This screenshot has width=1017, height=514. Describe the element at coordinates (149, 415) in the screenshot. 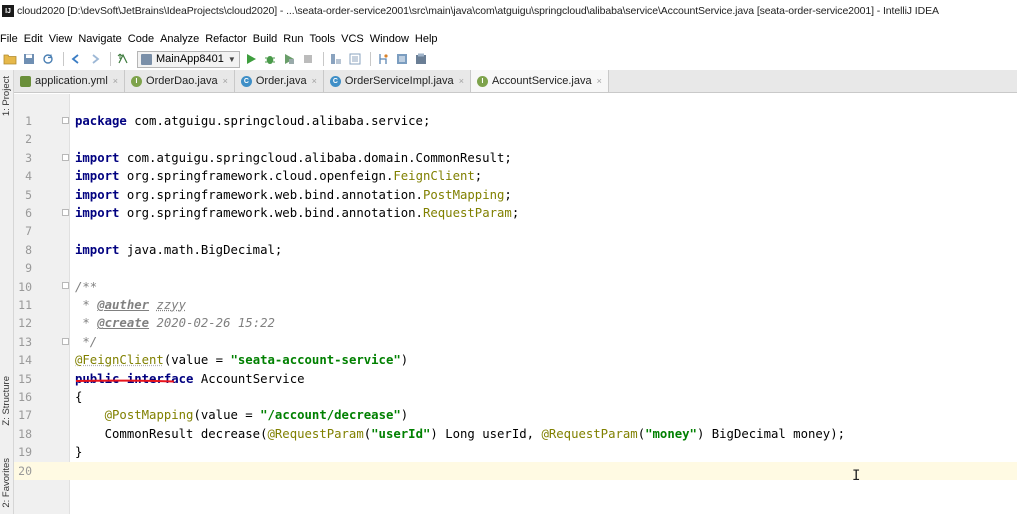

I see `annotation: @PostMapping` at that location.